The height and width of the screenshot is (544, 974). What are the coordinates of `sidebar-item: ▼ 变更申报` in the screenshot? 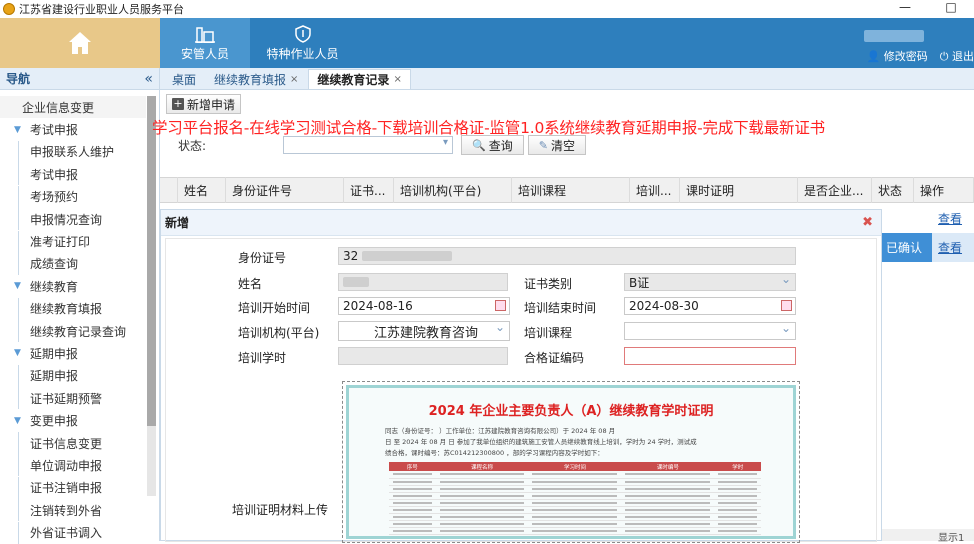 It's located at (73, 420).